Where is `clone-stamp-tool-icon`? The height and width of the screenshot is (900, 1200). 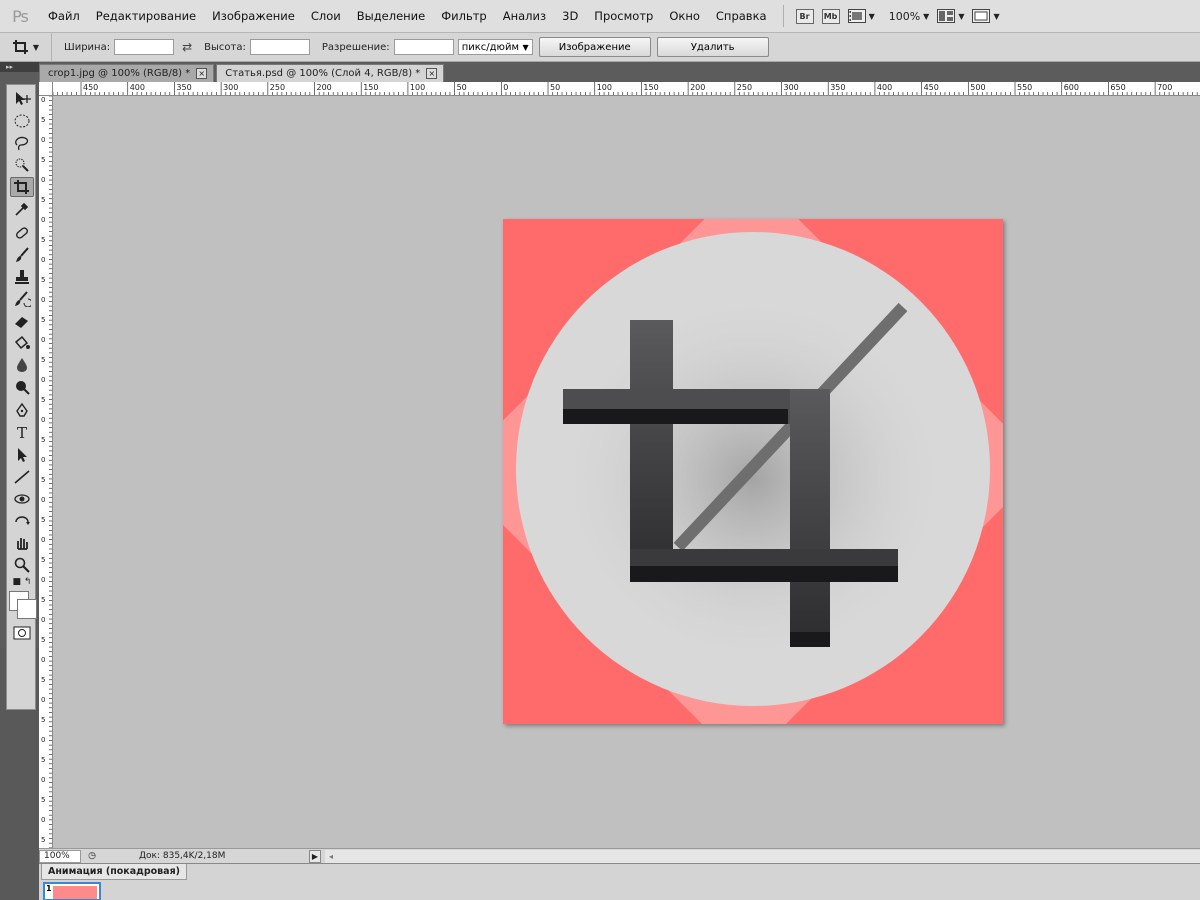
clone-stamp-tool-icon is located at coordinates (22, 277).